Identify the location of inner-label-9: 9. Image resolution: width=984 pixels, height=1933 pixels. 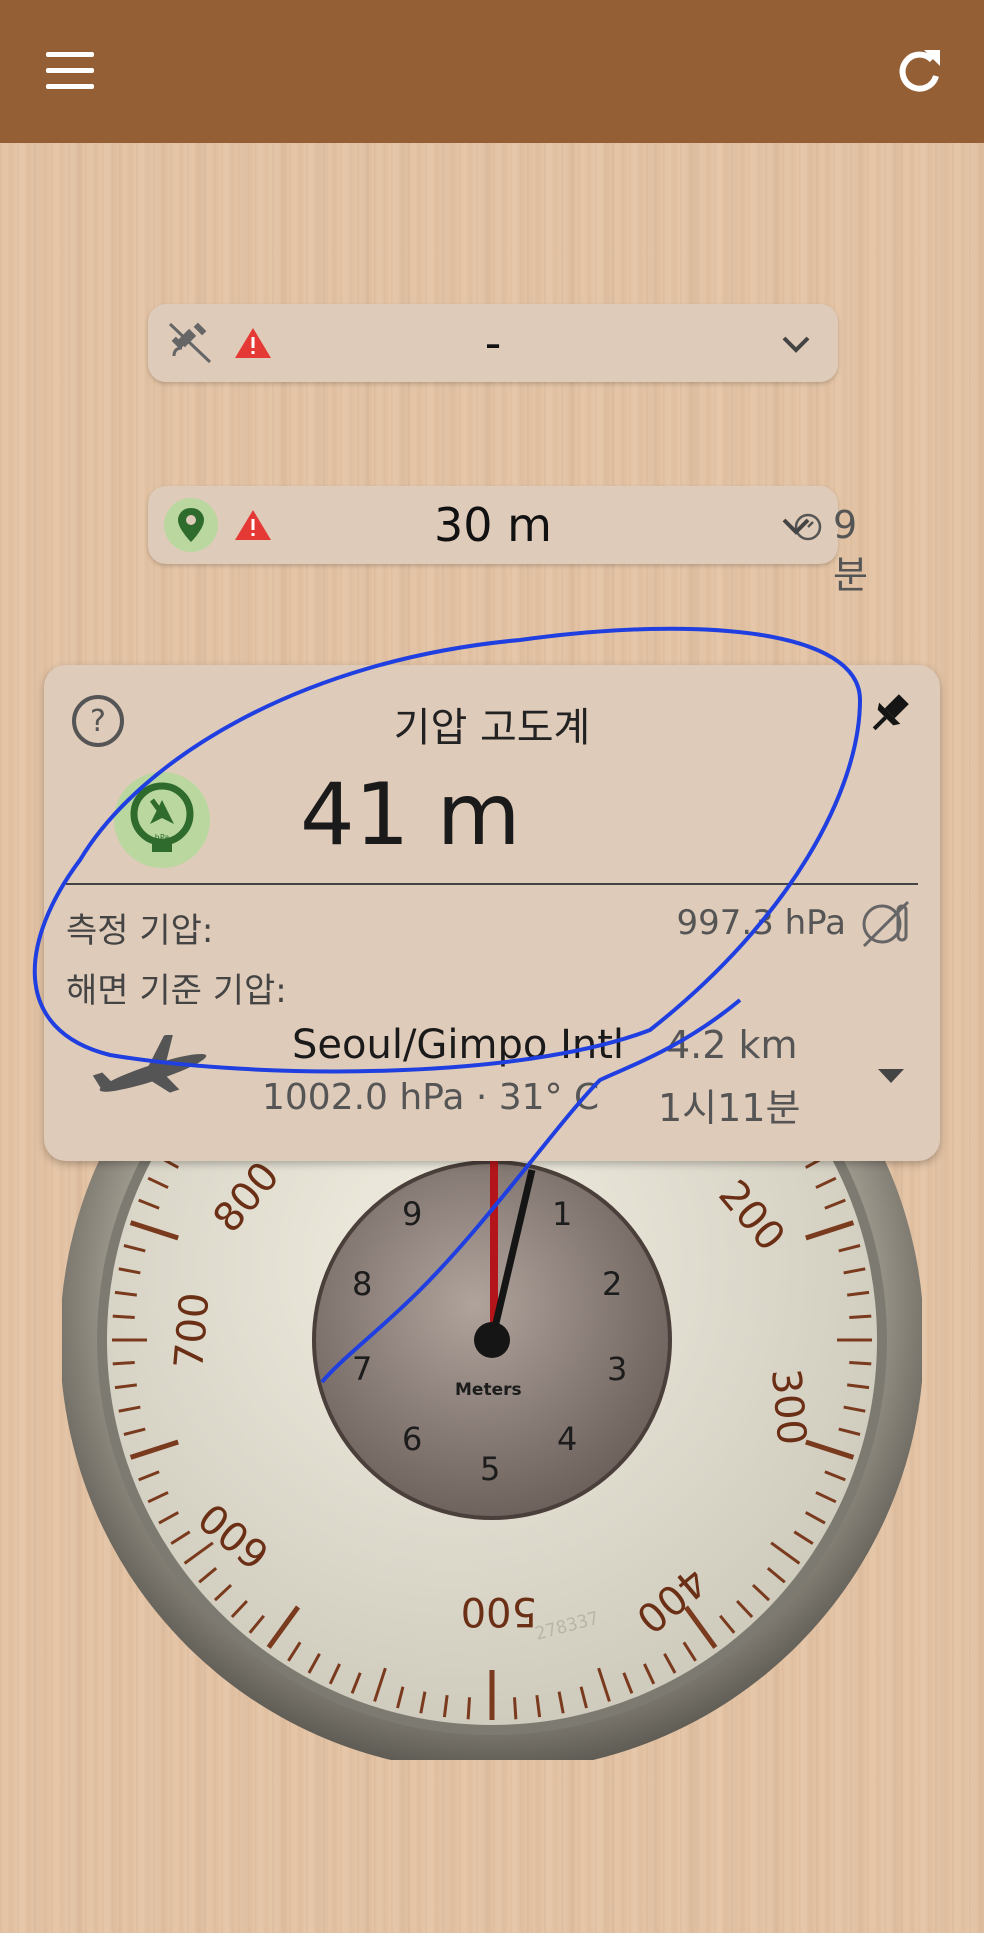
(412, 1214).